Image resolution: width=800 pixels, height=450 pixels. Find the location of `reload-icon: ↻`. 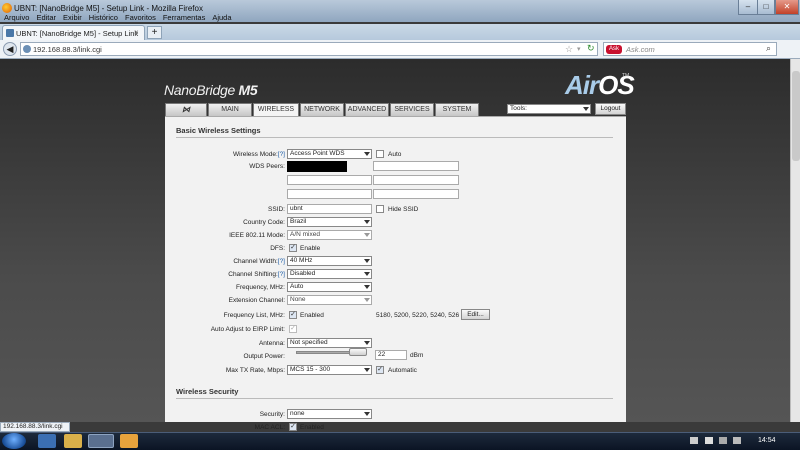

reload-icon: ↻ is located at coordinates (591, 48).